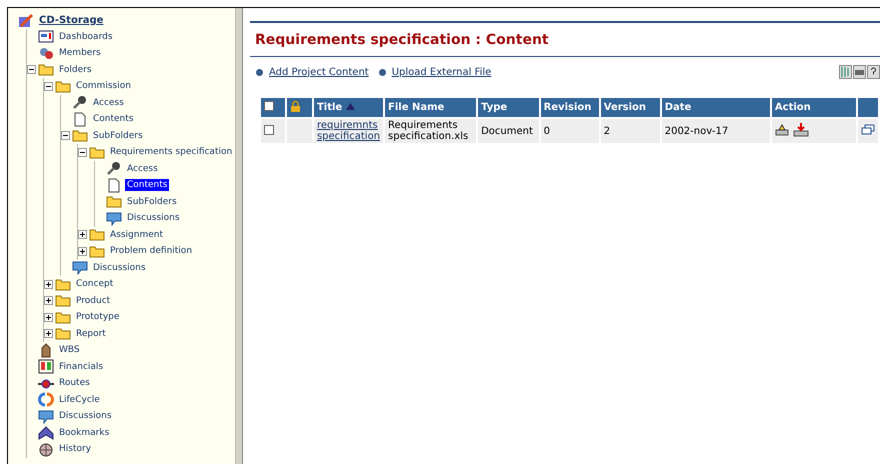 Image resolution: width=880 pixels, height=464 pixels. Describe the element at coordinates (46, 366) in the screenshot. I see `ledger-icon` at that location.